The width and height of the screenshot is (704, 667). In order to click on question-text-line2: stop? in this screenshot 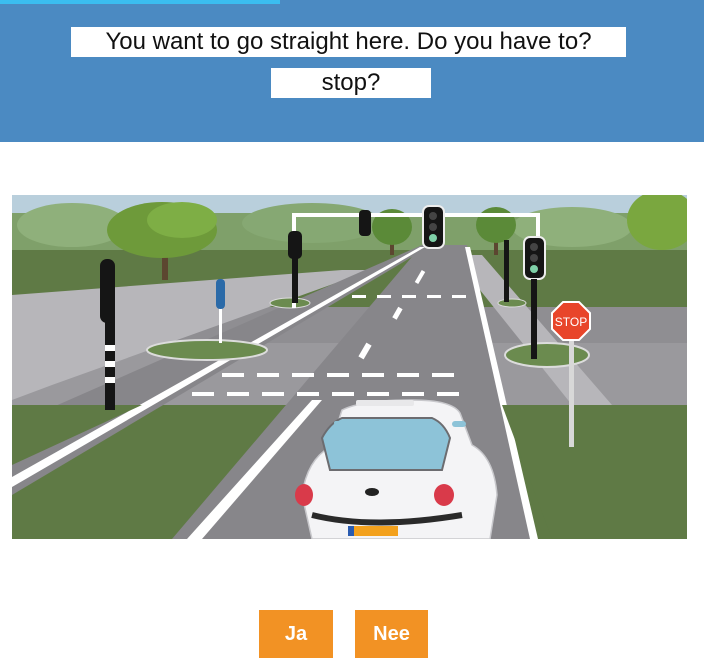, I will do `click(351, 83)`.